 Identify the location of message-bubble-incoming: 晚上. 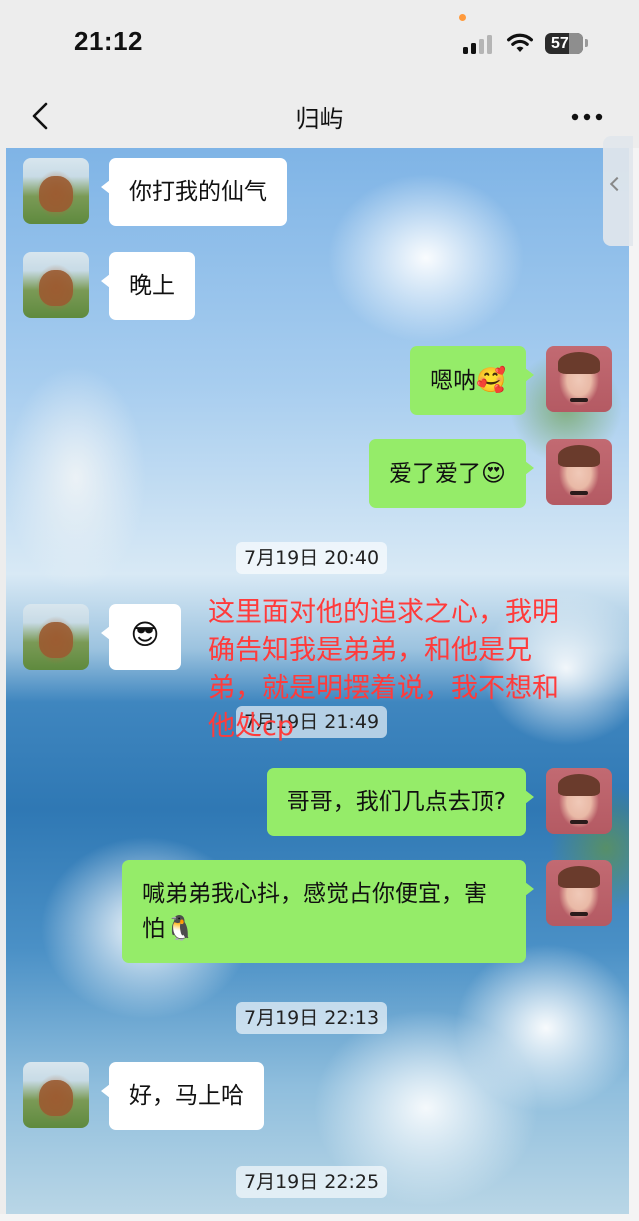
(148, 286).